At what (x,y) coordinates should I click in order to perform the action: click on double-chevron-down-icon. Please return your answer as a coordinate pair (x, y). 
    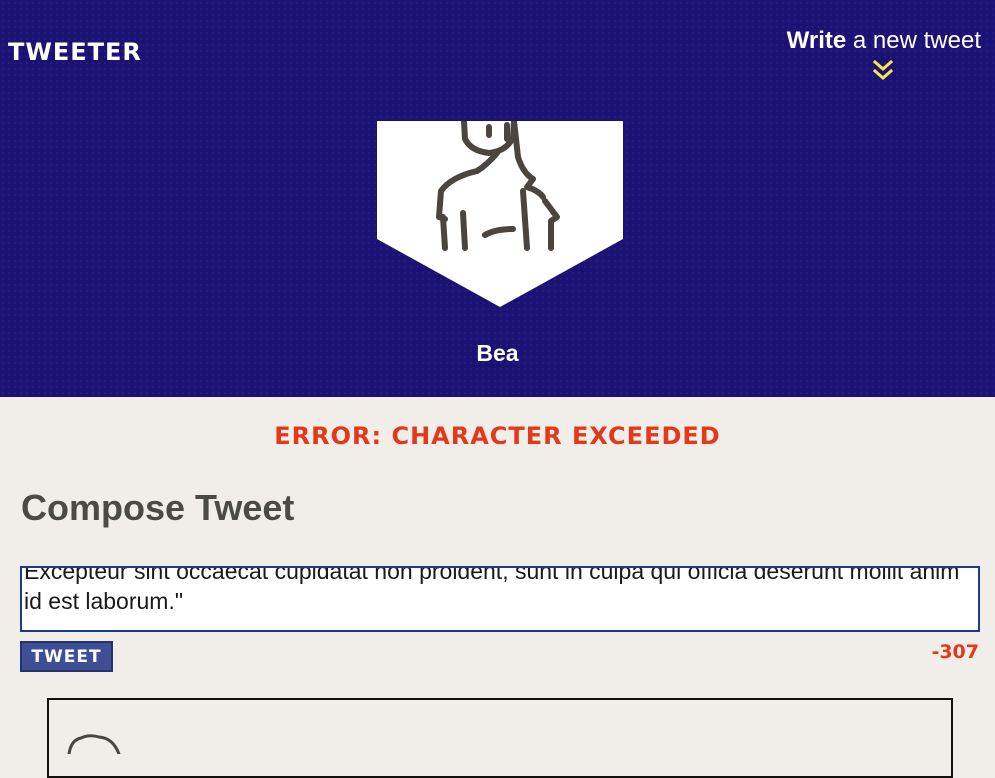
    Looking at the image, I should click on (883, 71).